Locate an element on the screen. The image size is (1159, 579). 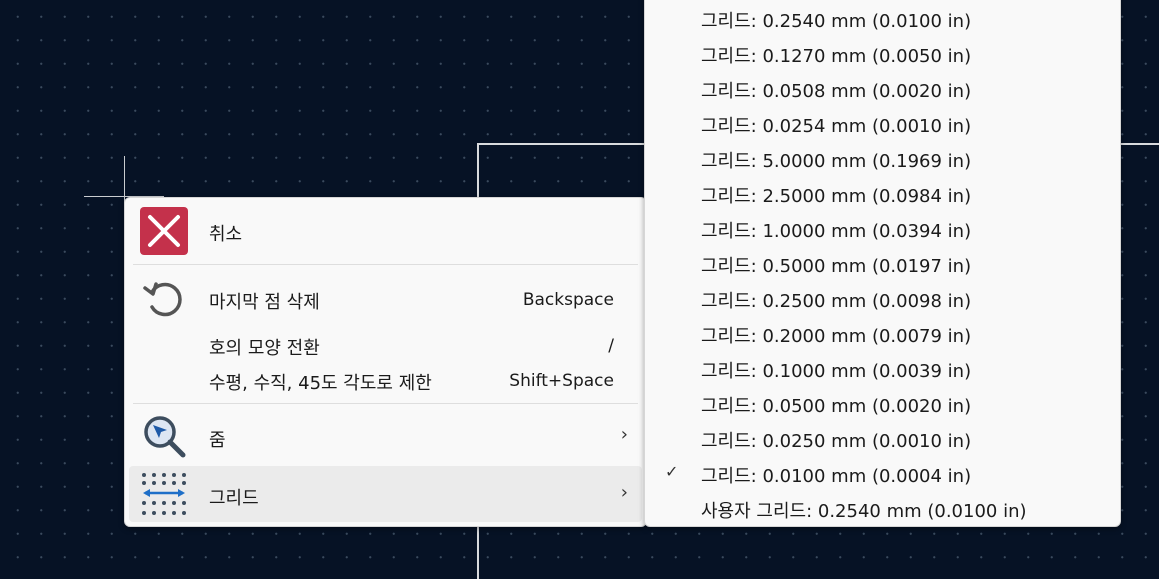
checkmark-icon: ✓ is located at coordinates (672, 471).